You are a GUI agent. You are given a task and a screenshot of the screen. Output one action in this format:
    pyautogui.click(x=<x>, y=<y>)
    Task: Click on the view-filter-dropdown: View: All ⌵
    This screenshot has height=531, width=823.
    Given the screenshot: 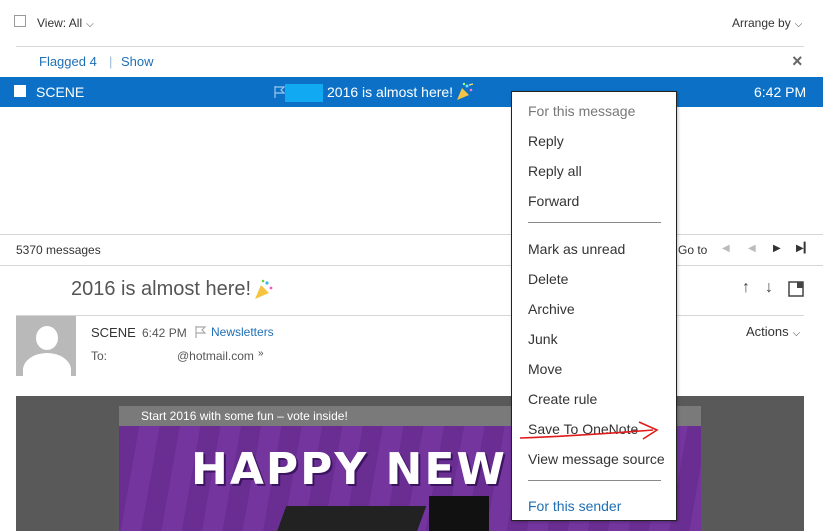 What is the action you would take?
    pyautogui.click(x=65, y=23)
    